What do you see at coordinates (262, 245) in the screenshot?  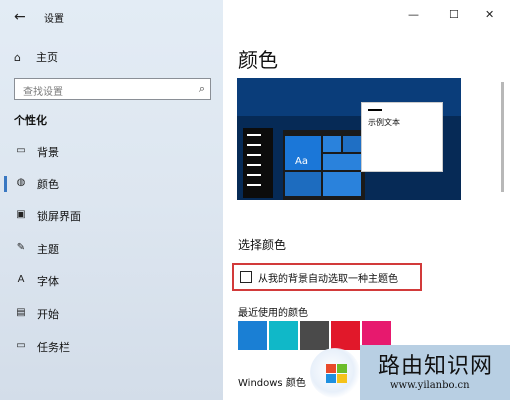 I see `choose-color-heading: 选择颜色` at bounding box center [262, 245].